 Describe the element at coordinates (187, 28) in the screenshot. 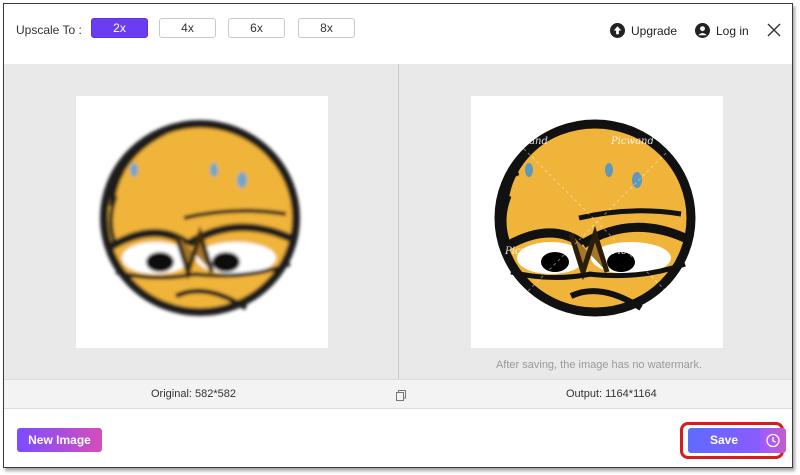

I see `scale-4x-button: 4x` at that location.